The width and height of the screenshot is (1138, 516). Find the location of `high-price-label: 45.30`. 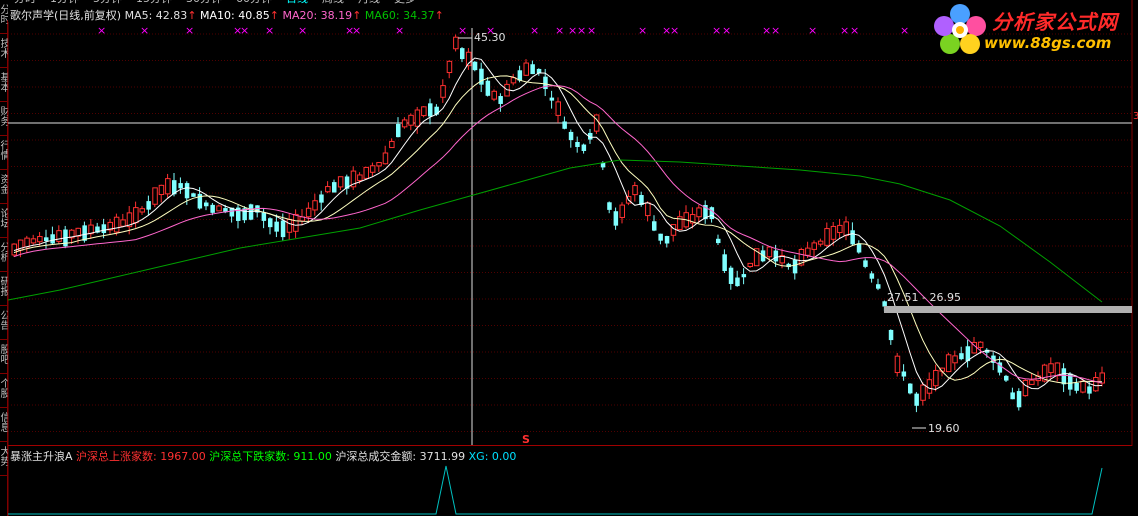

high-price-label: 45.30 is located at coordinates (490, 37).